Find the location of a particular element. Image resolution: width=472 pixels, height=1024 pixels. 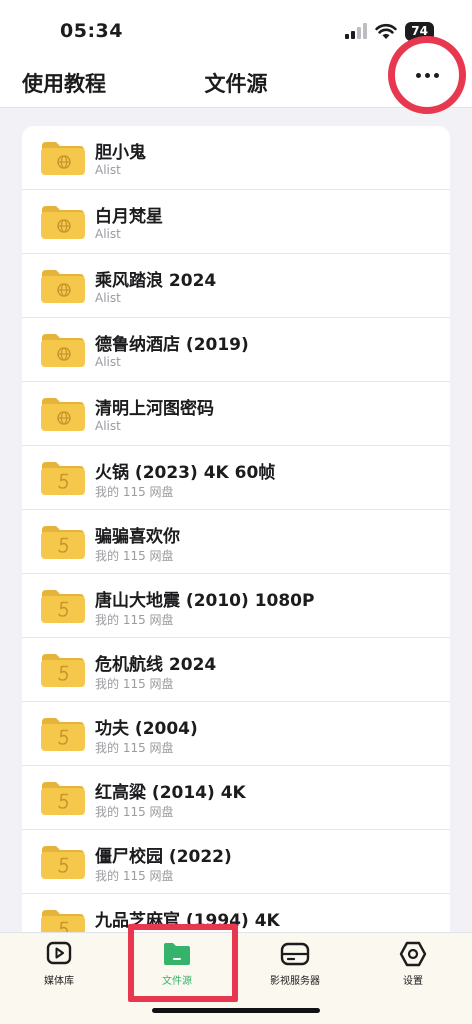

list-item: 白月梵星 Alist is located at coordinates (236, 222).